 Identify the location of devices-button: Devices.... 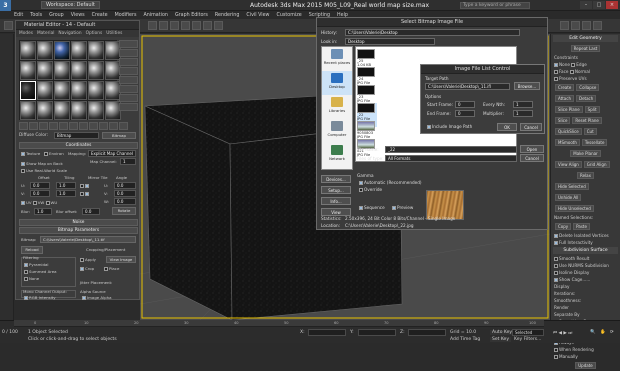
(336, 179).